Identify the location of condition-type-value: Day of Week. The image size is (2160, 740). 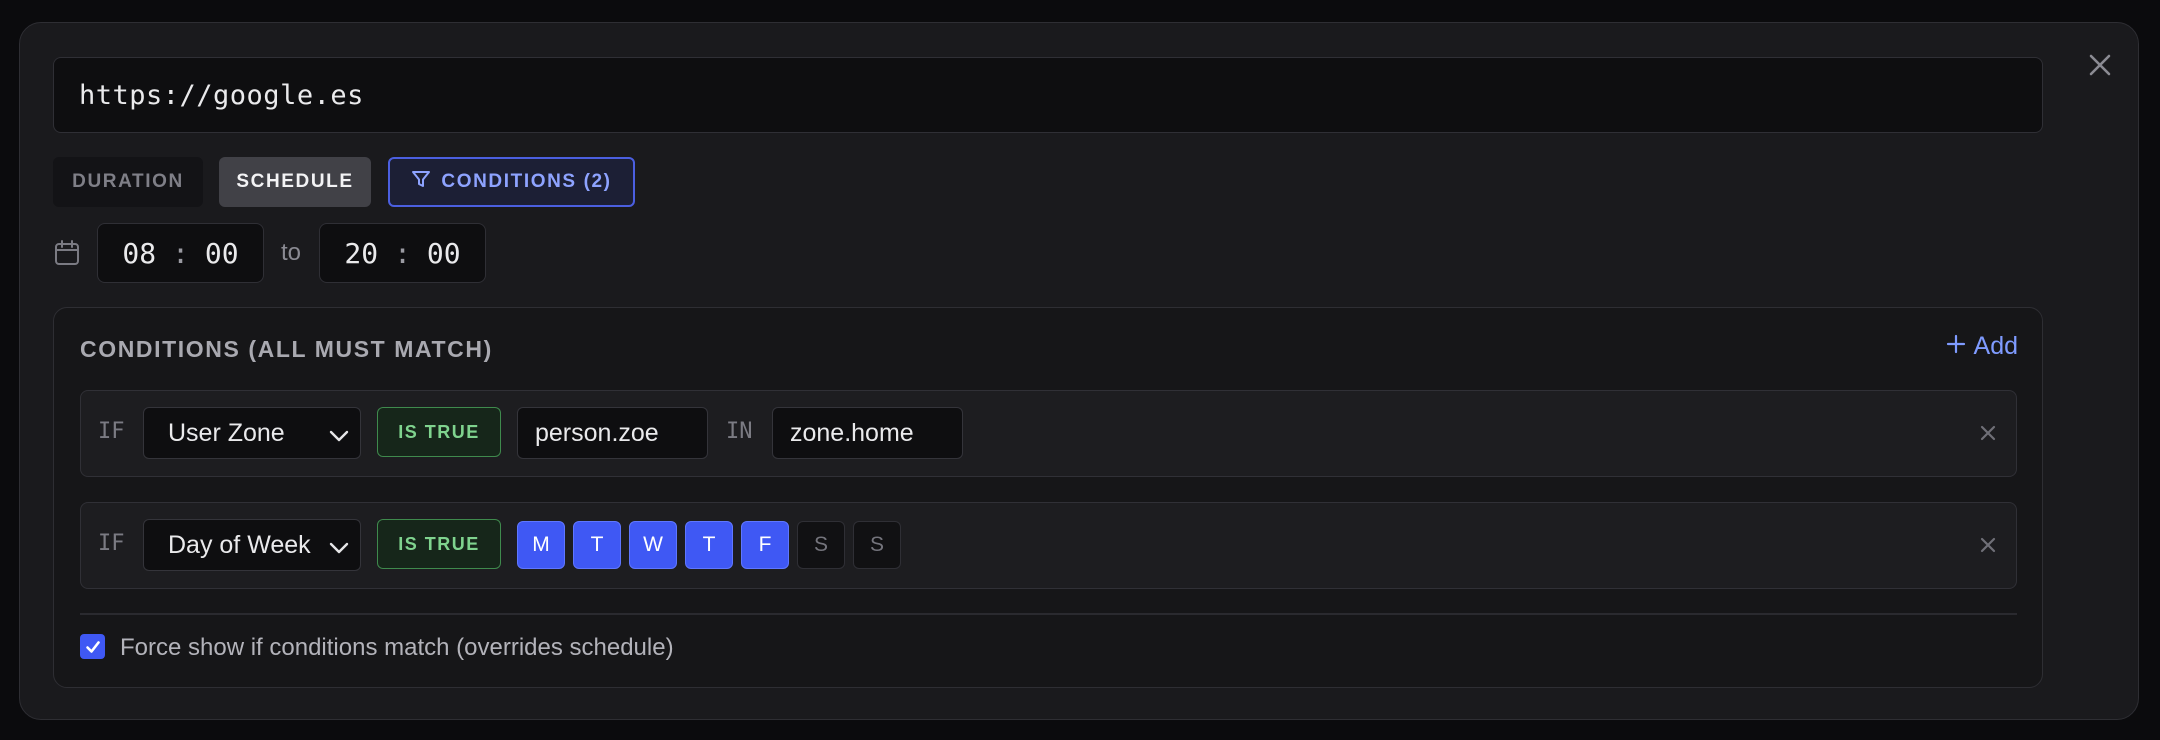
(239, 544).